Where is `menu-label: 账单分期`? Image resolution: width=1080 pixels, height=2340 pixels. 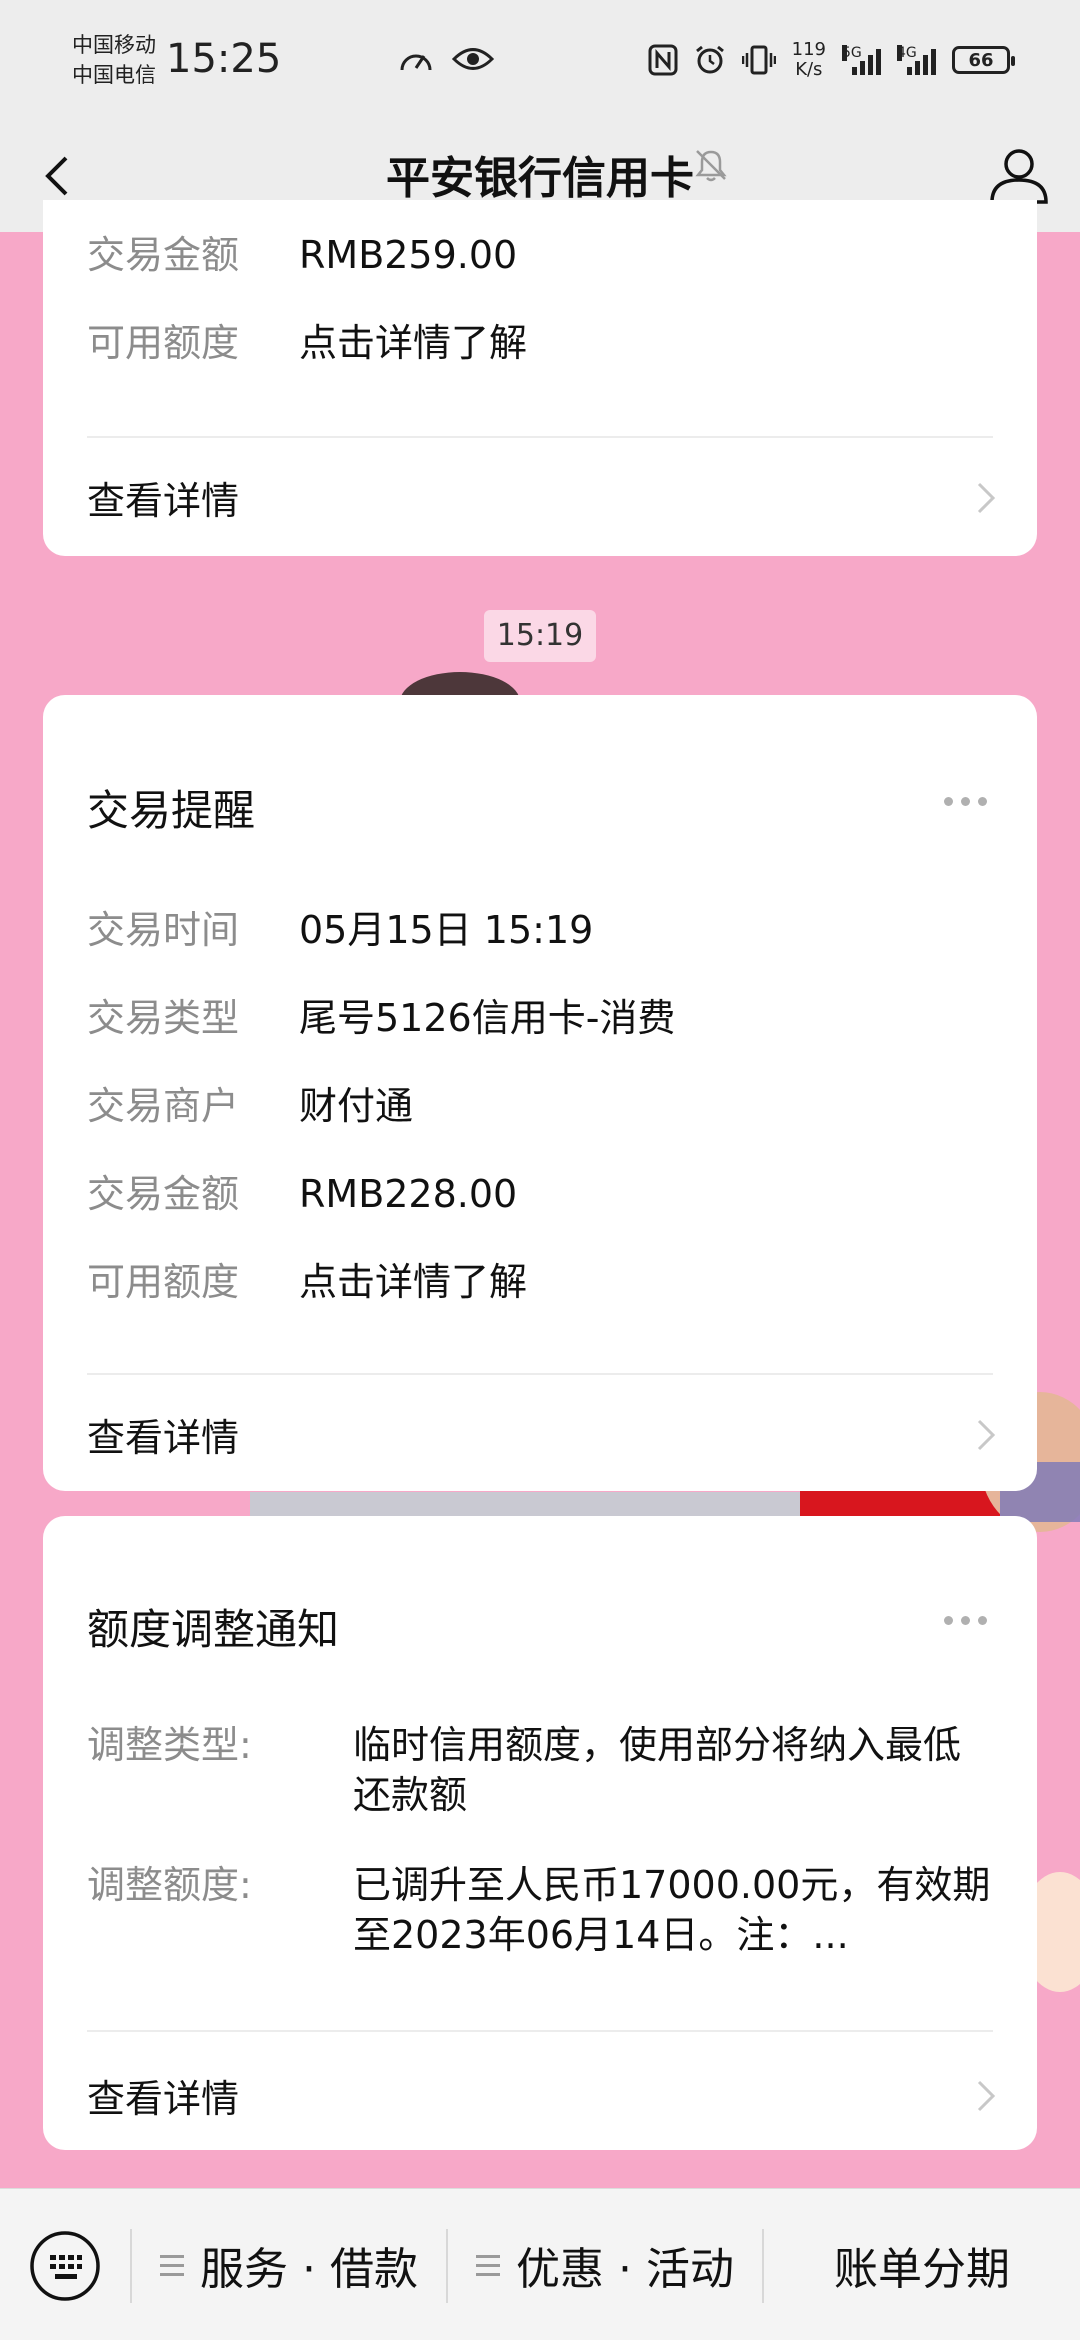
menu-label: 账单分期 is located at coordinates (922, 2269).